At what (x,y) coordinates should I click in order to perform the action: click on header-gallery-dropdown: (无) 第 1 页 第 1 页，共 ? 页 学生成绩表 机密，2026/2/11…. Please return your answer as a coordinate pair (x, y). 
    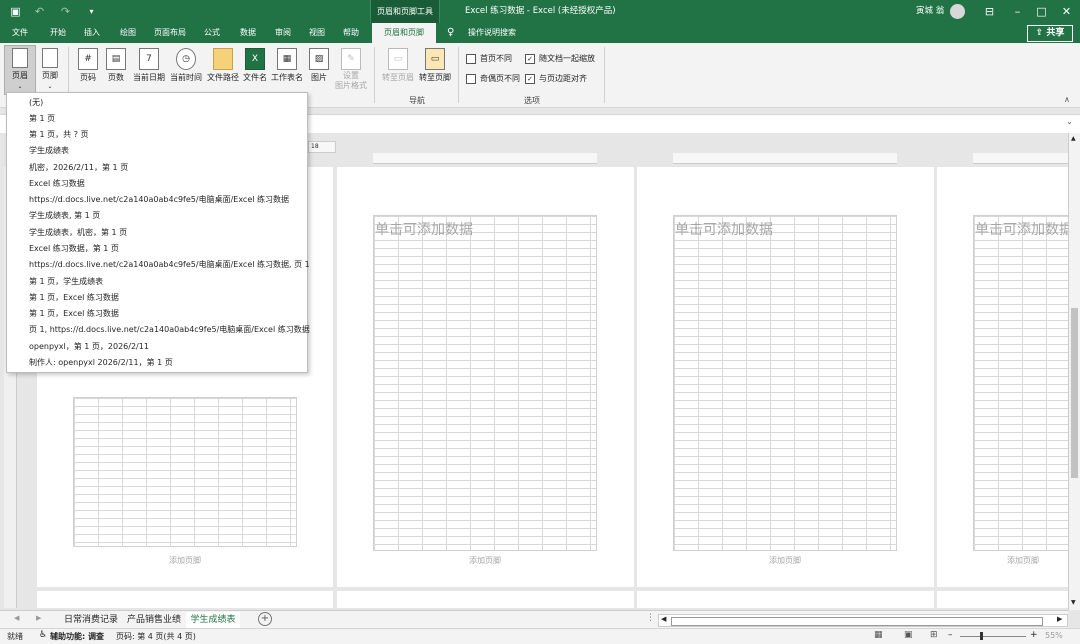
    Looking at the image, I should click on (158, 232).